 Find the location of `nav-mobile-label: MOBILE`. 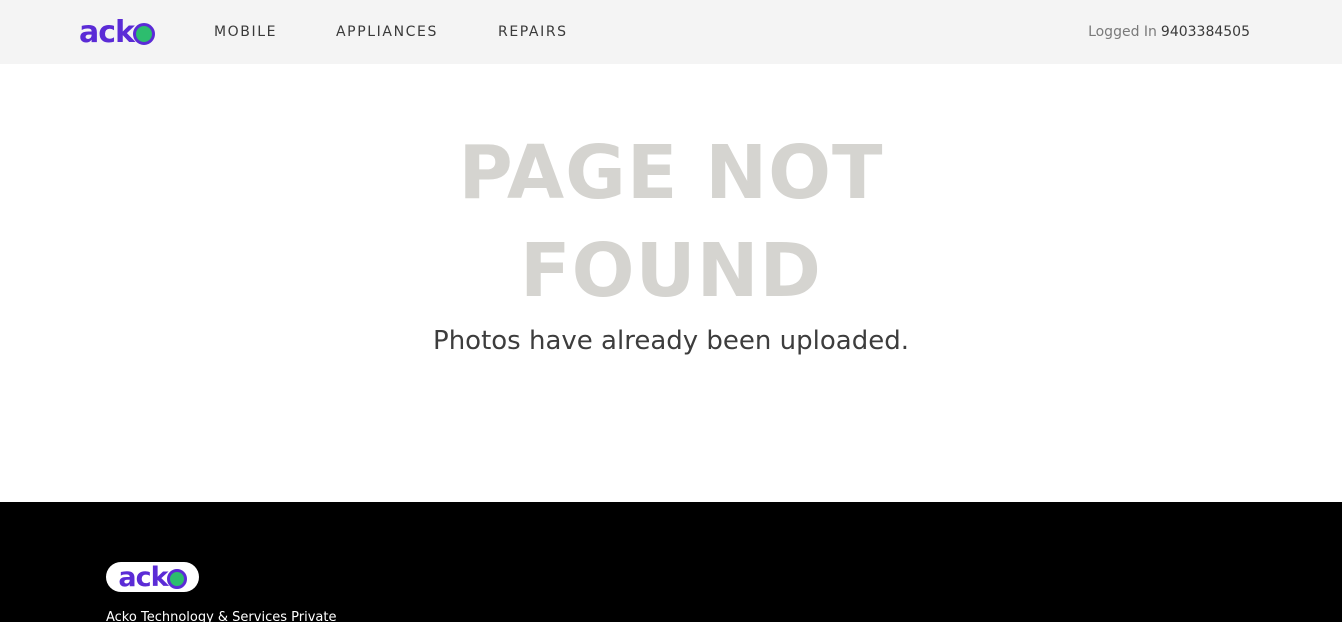

nav-mobile-label: MOBILE is located at coordinates (246, 32).